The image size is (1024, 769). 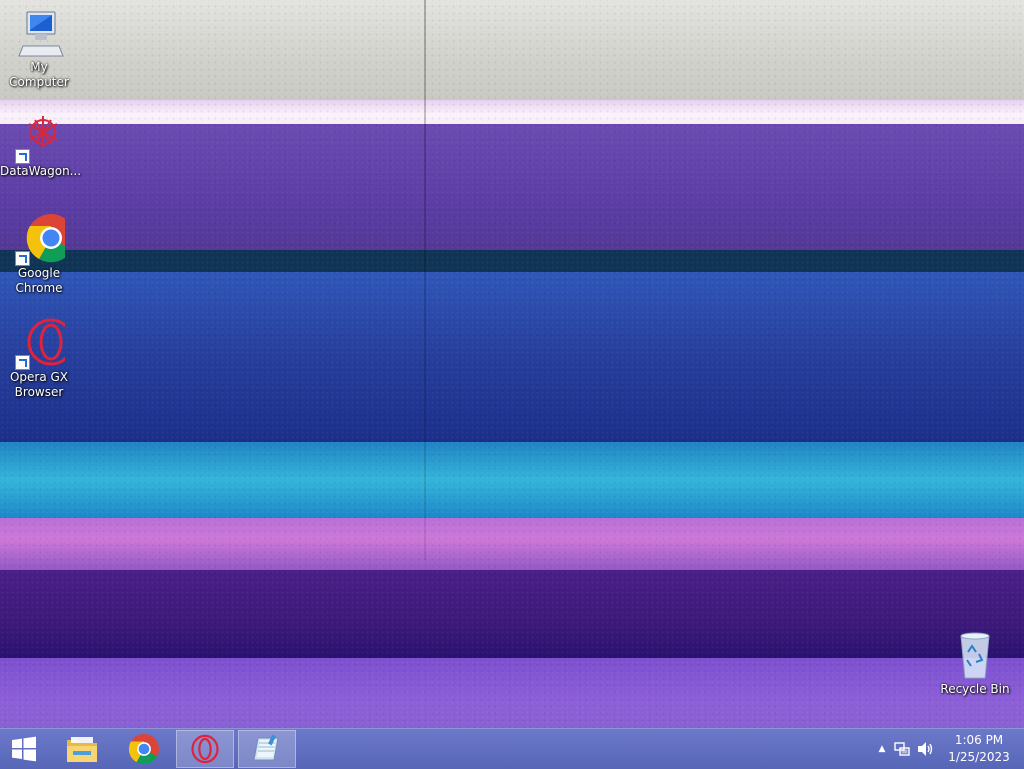 I want to click on windows-start-icon, so click(x=24, y=749).